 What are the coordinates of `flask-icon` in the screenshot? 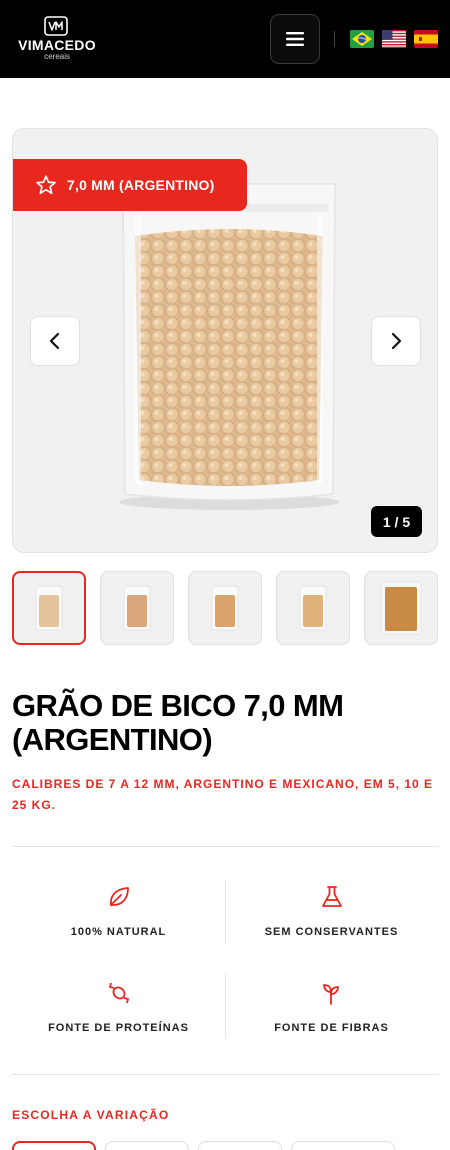 It's located at (331, 896).